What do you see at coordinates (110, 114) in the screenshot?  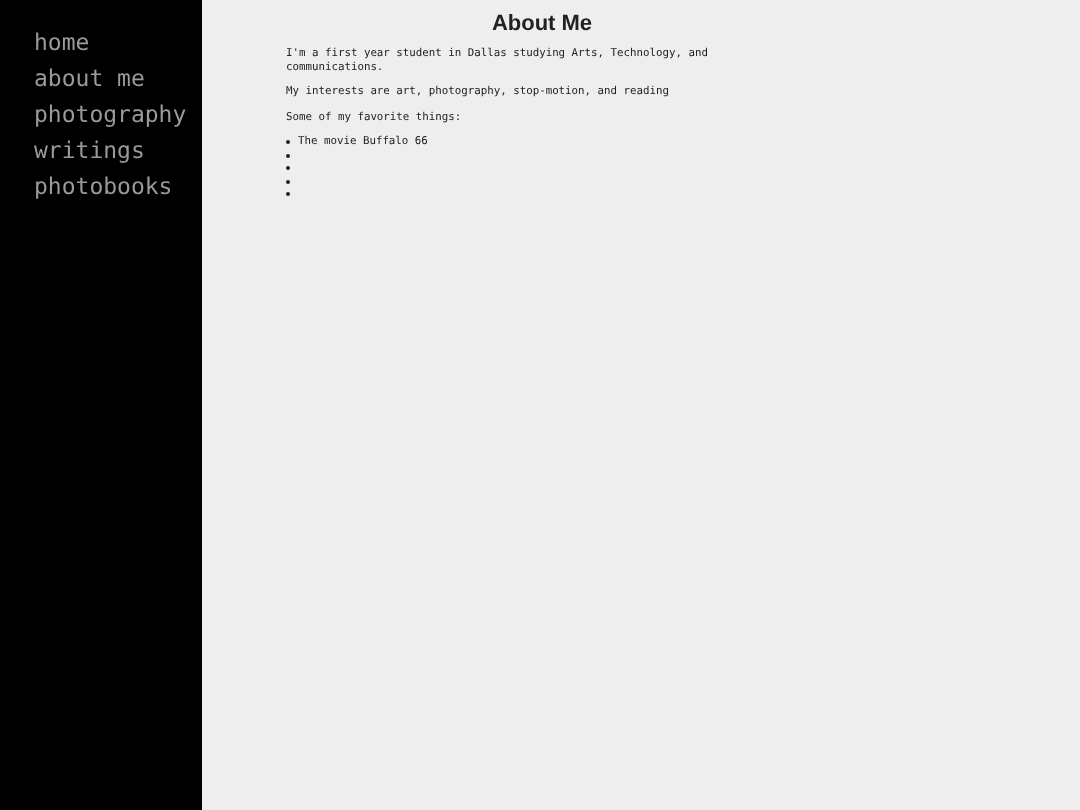 I see `nav-link: photography` at bounding box center [110, 114].